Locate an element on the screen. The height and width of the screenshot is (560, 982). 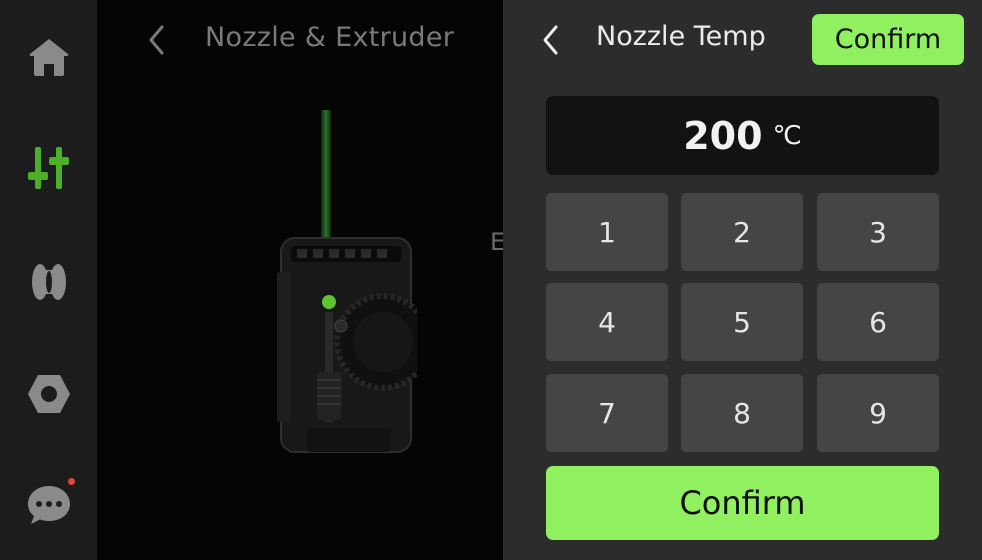
nav-filament-button is located at coordinates (48, 282).